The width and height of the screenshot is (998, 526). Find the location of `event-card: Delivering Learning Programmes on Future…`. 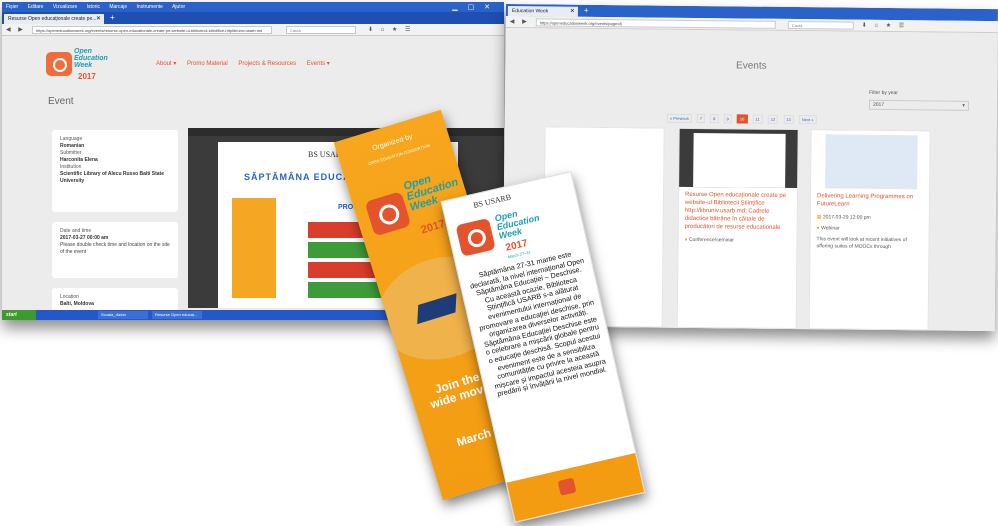

event-card: Delivering Learning Programmes on Future… is located at coordinates (869, 230).